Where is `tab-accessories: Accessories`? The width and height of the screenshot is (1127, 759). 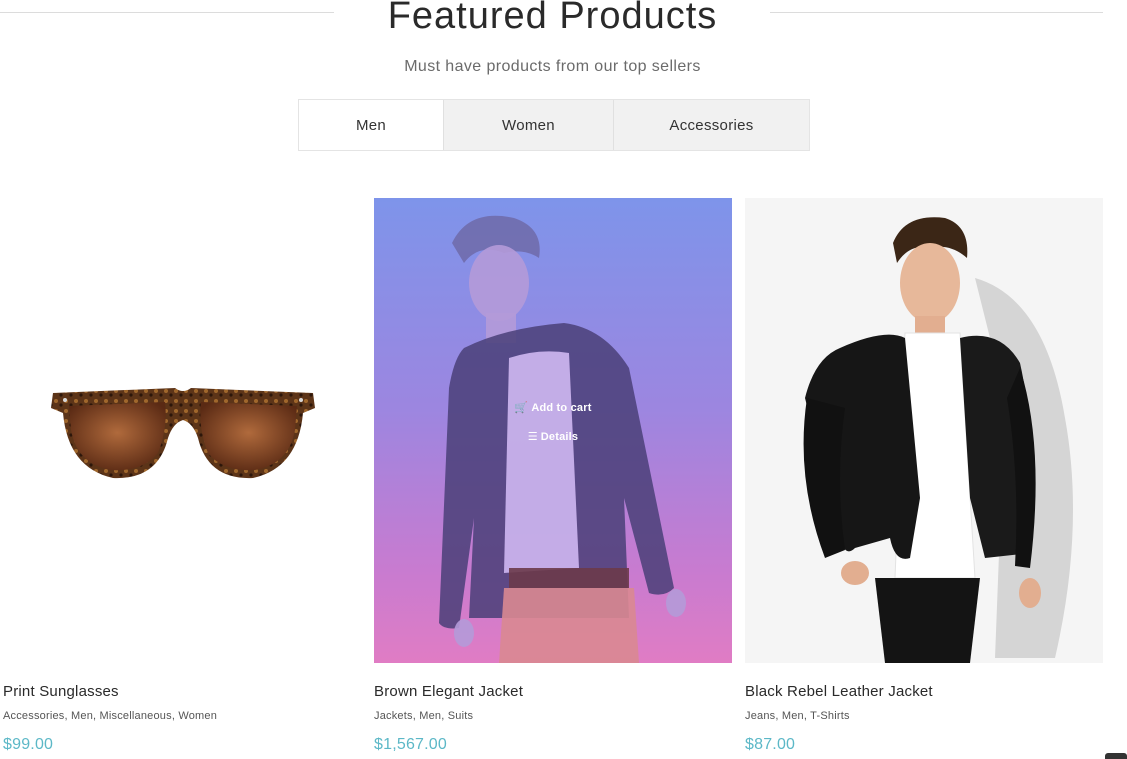
tab-accessories: Accessories is located at coordinates (711, 125).